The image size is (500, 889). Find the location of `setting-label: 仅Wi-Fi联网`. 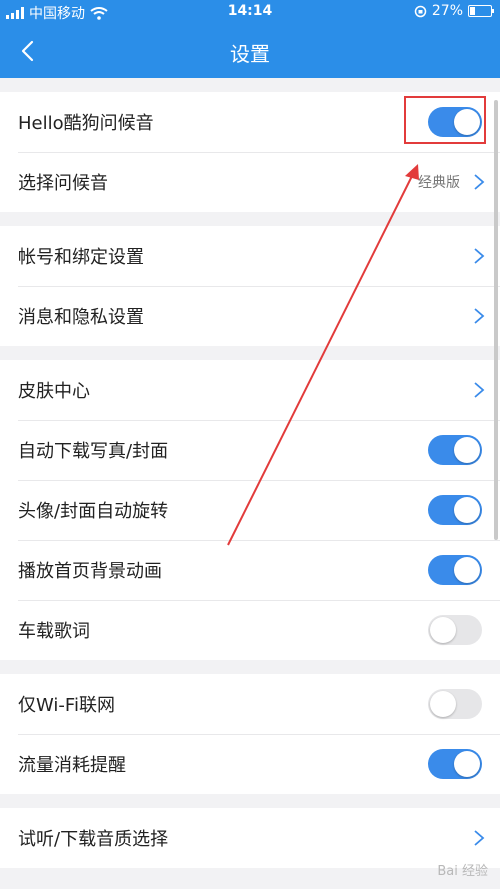

setting-label: 仅Wi-Fi联网 is located at coordinates (66, 705).